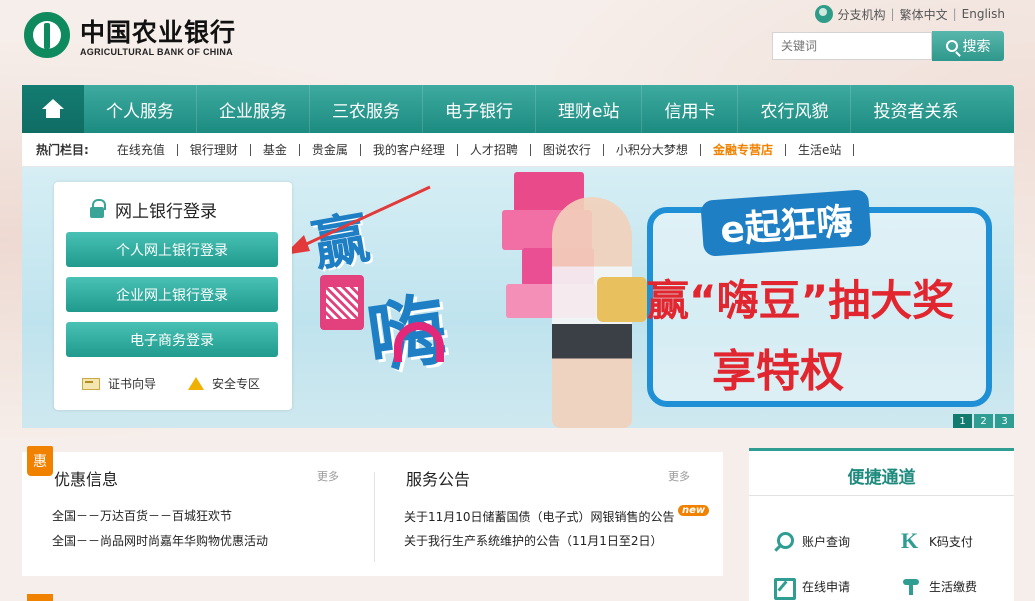  I want to click on certificate-guide-label: 证书向导, so click(132, 384).